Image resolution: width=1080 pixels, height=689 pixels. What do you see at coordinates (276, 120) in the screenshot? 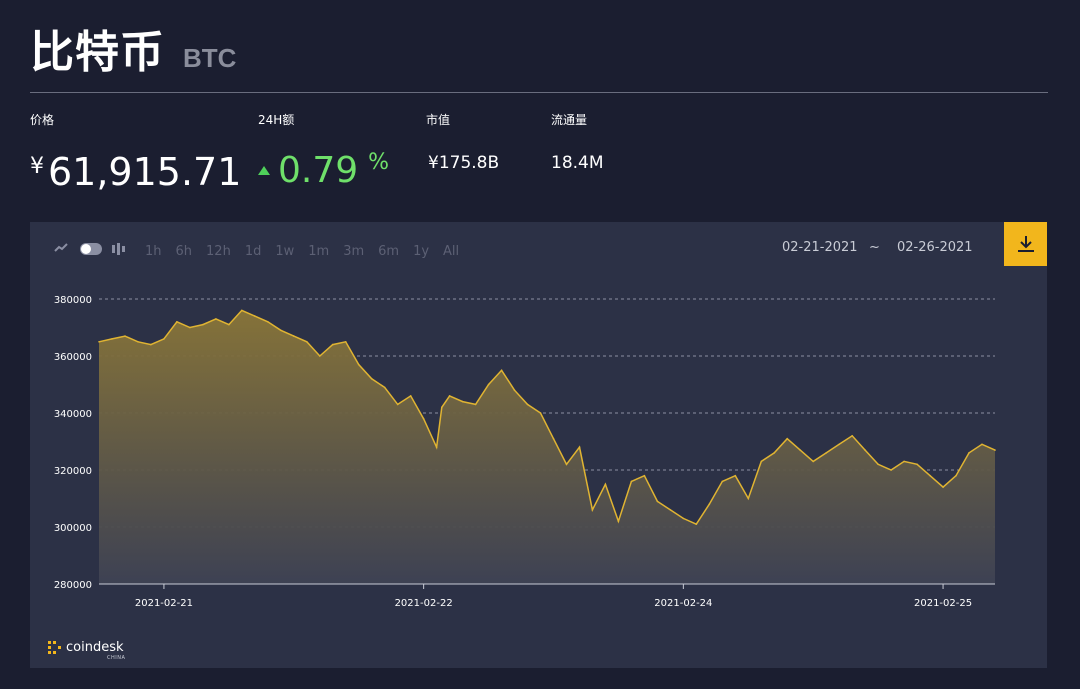
I see `change-label: 24H额` at bounding box center [276, 120].